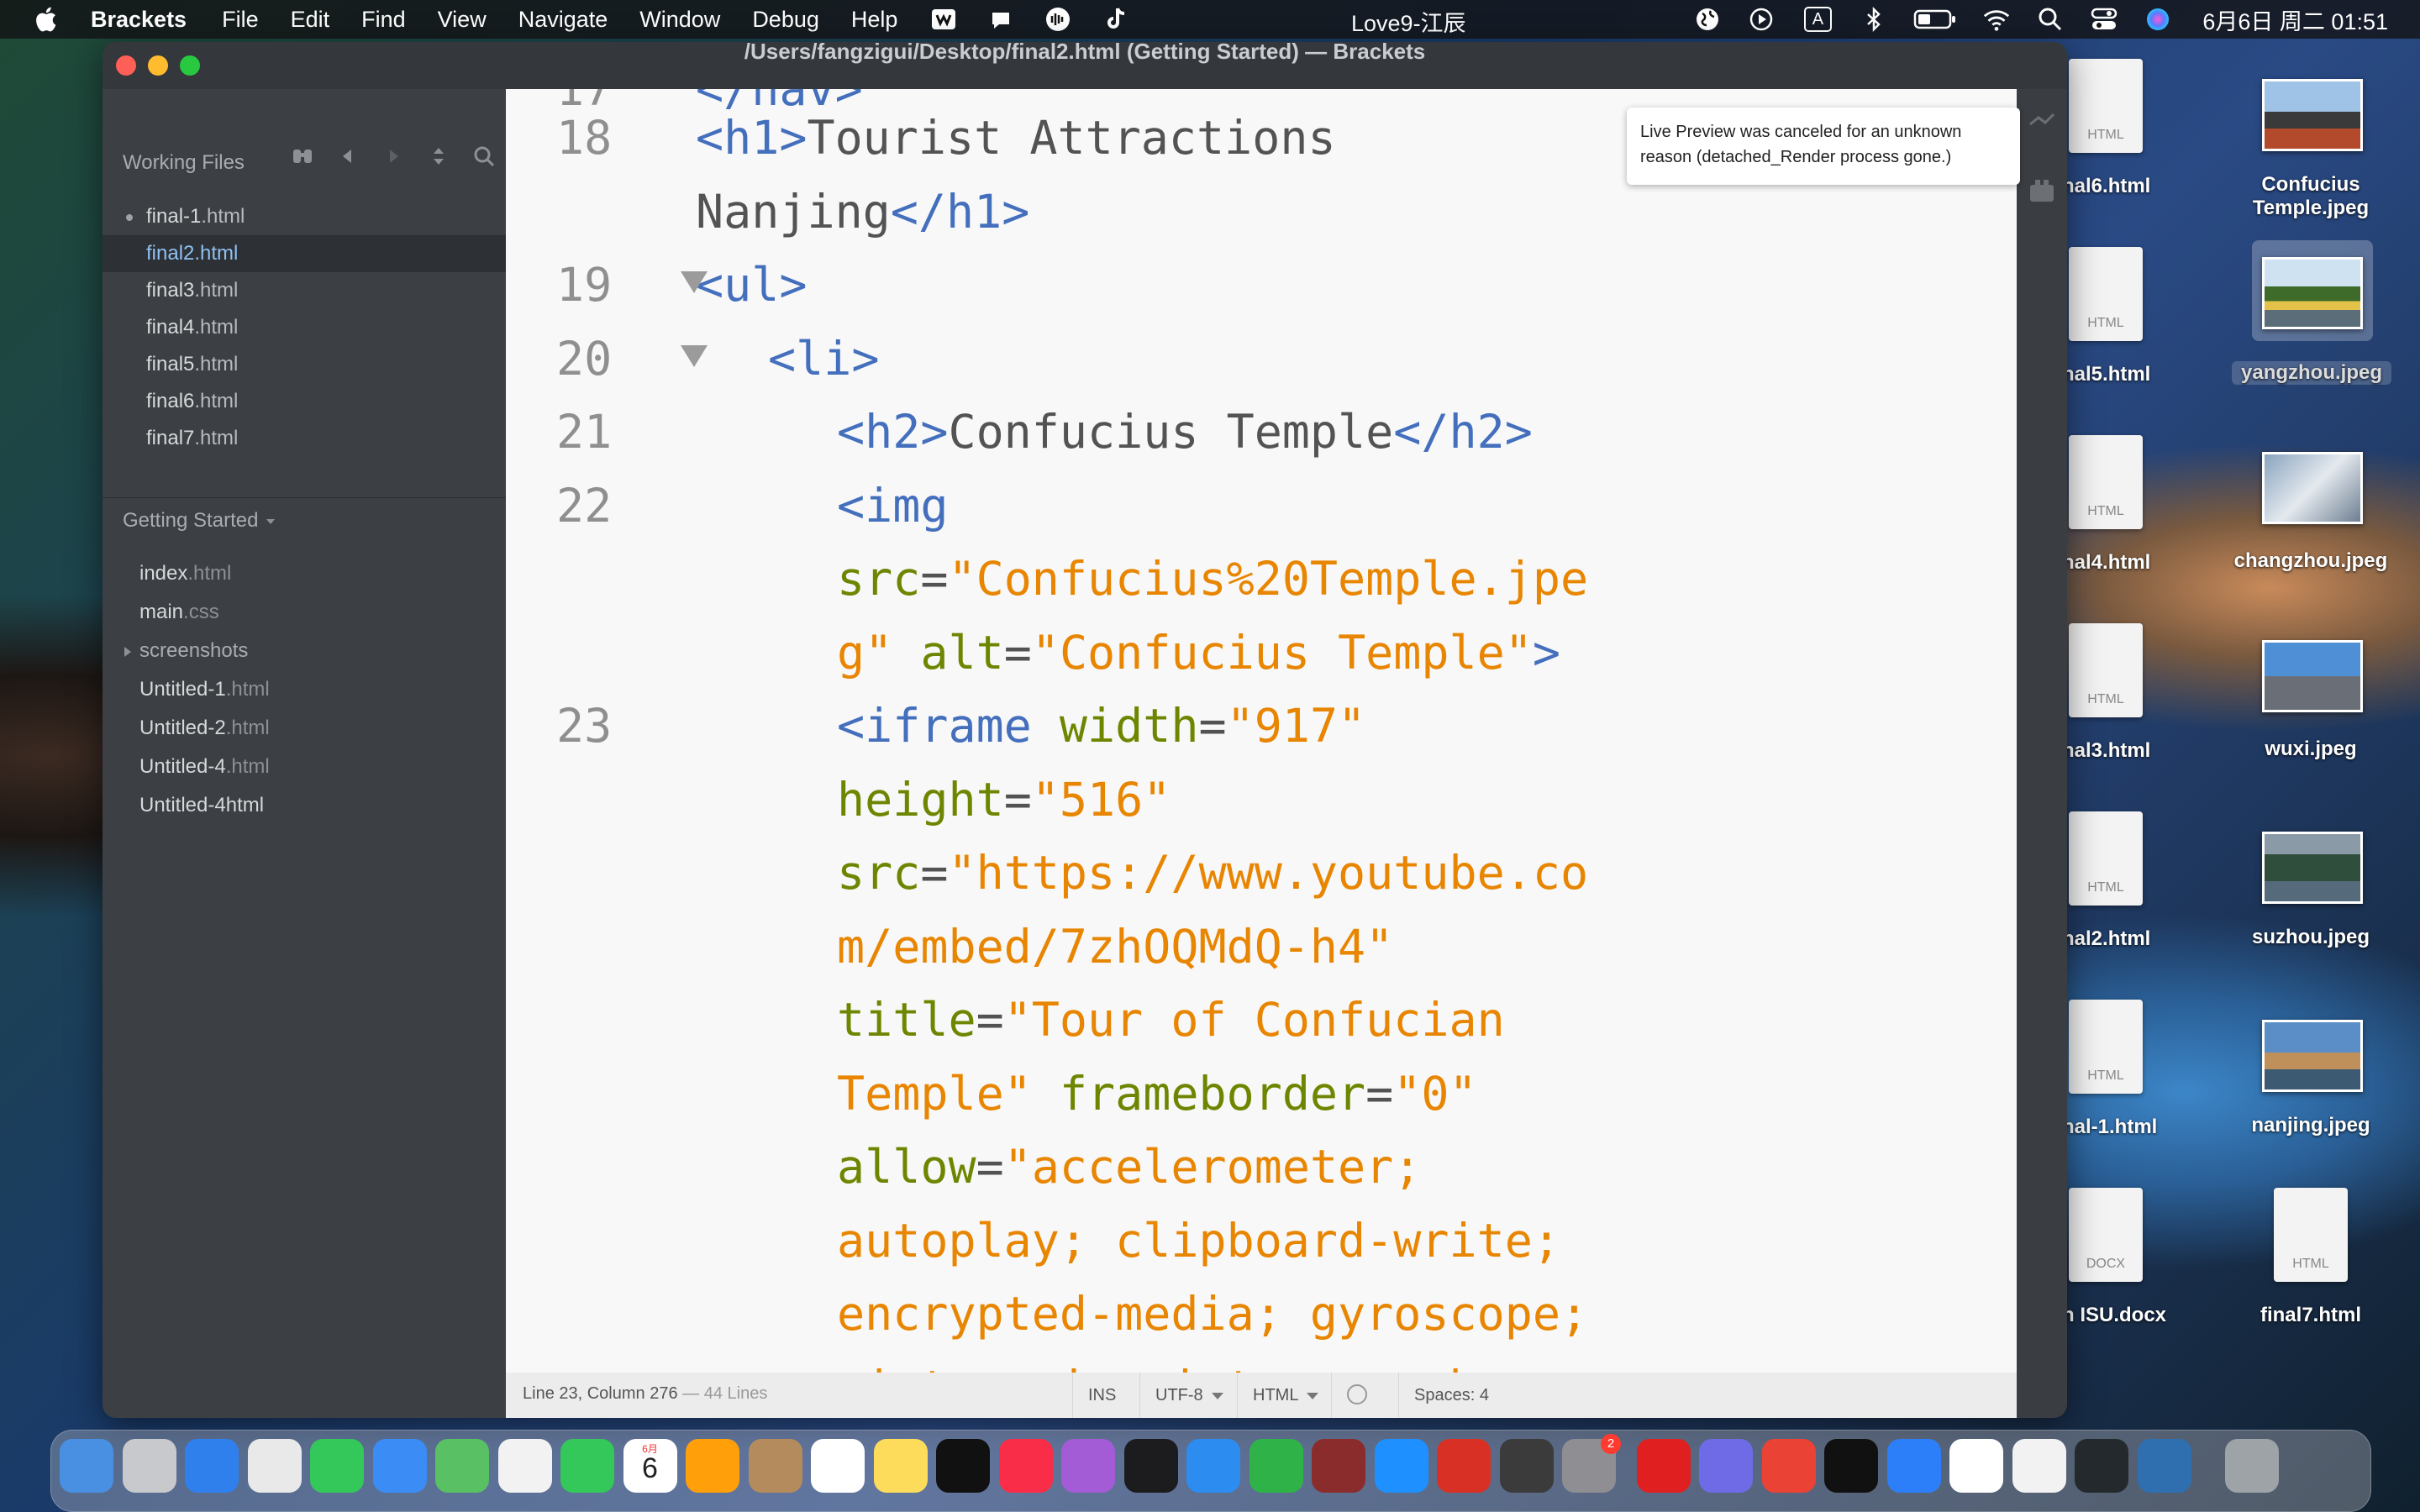 The image size is (2420, 1512). I want to click on play-status-icon, so click(1761, 19).